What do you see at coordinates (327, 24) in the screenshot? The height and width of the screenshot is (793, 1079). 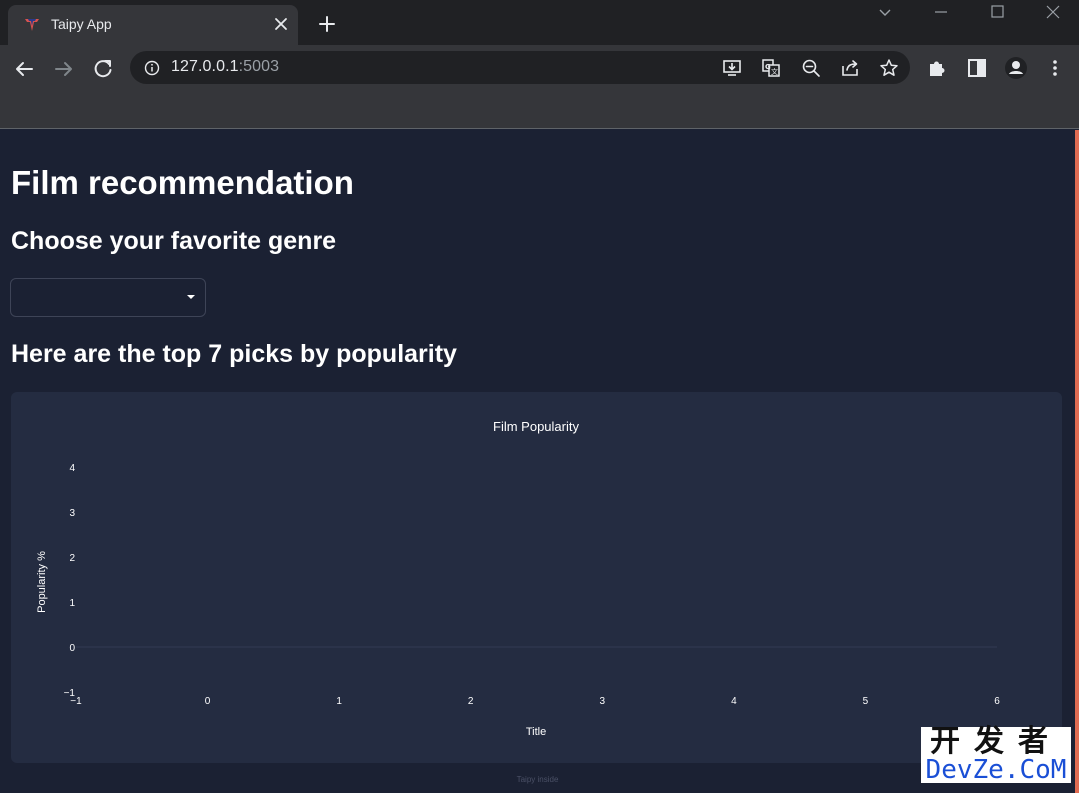 I see `new-tab-icon` at bounding box center [327, 24].